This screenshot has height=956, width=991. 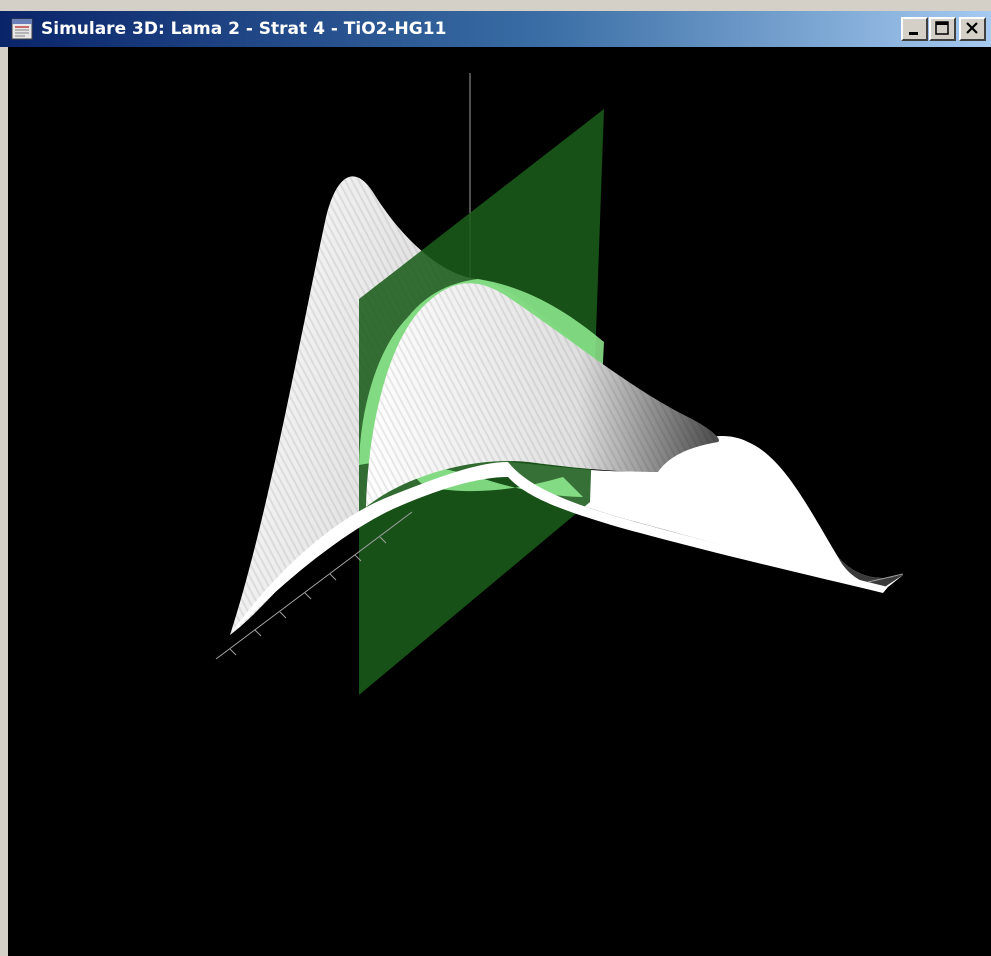 I want to click on maximize-icon, so click(x=942, y=28).